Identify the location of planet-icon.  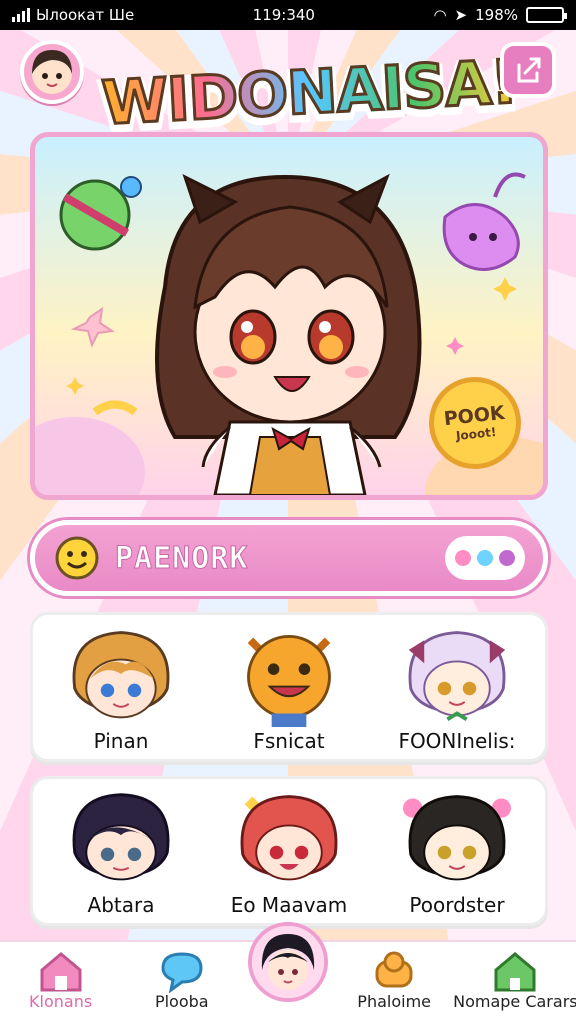
(100, 213).